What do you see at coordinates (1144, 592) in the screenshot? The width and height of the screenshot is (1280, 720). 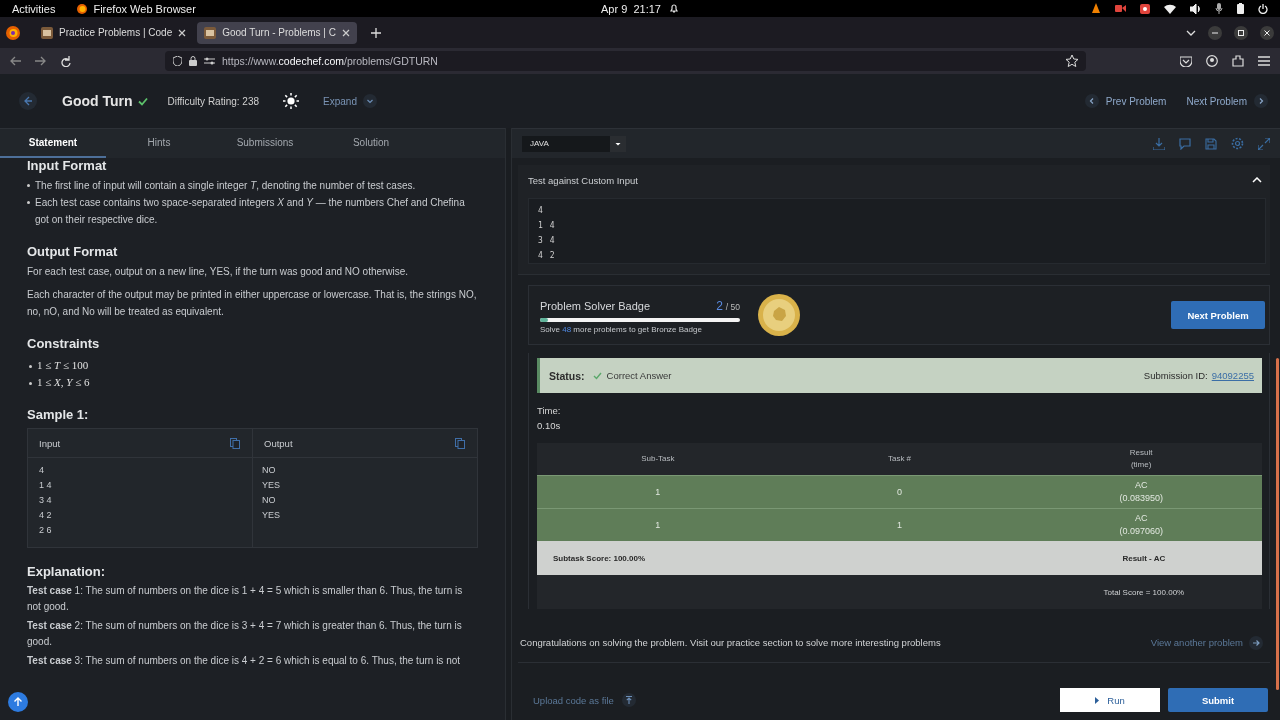 I see `total-score: Total Score = 100.00%` at bounding box center [1144, 592].